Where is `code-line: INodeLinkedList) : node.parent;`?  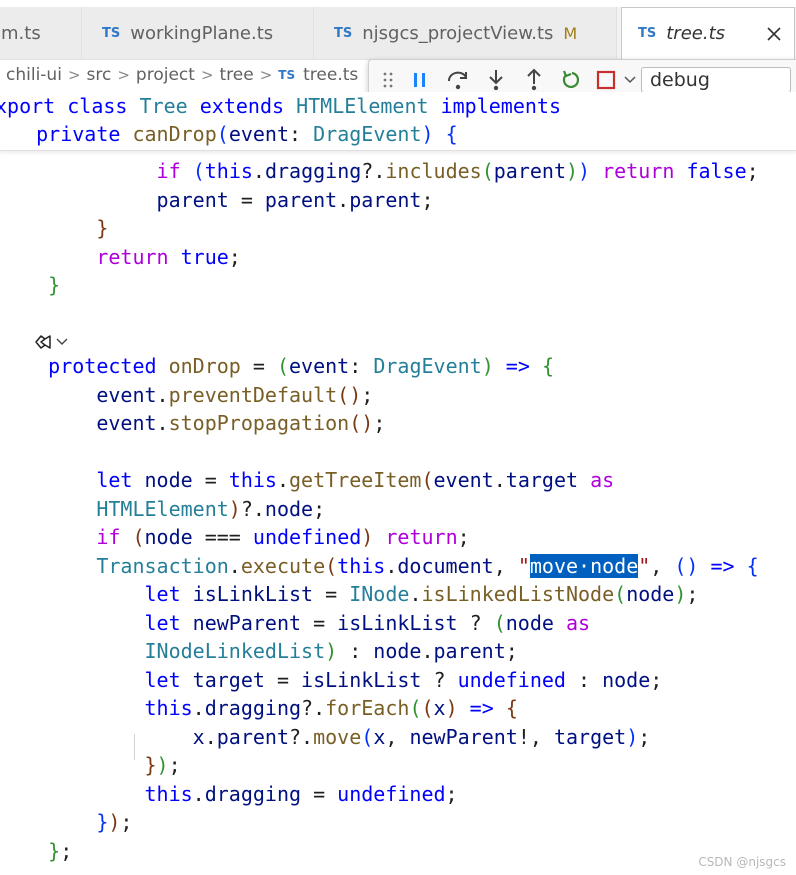 code-line: INodeLinkedList) : node.parent; is located at coordinates (331, 651).